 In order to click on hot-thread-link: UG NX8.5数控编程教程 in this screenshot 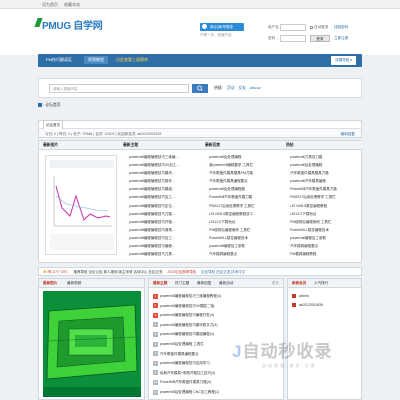, I will do `click(324, 206)`.